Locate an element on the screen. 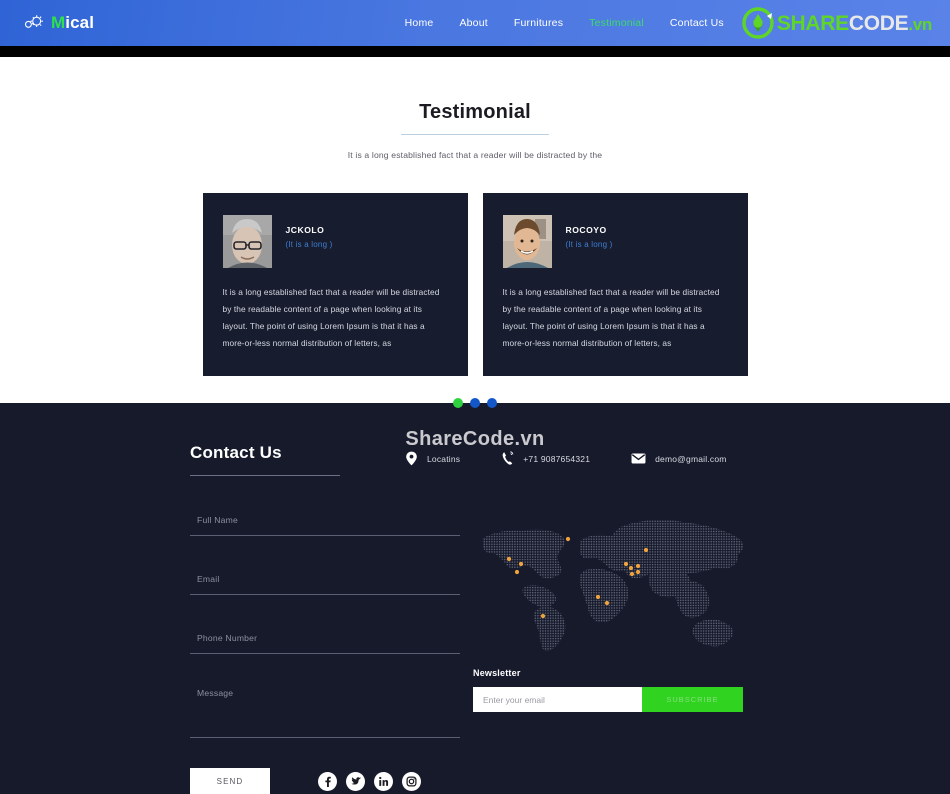 The width and height of the screenshot is (950, 794). brand-rest-letters: ical is located at coordinates (80, 22).